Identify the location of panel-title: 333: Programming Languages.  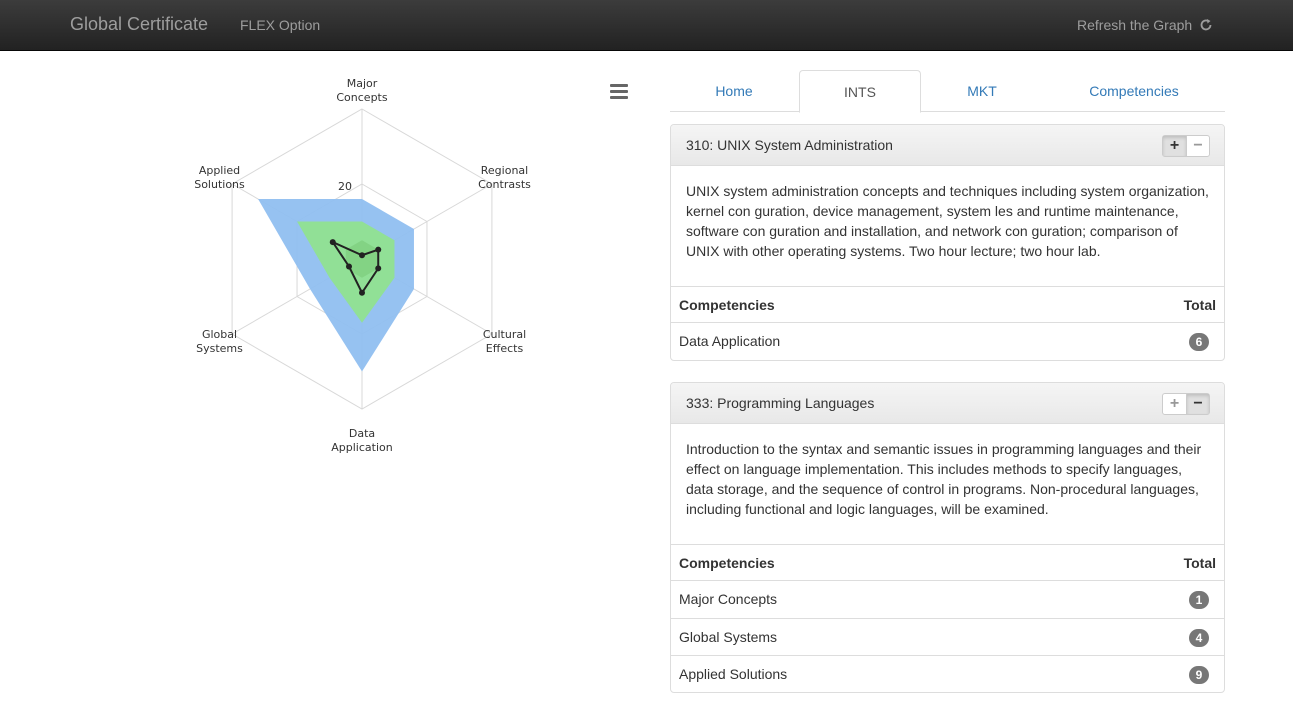
(780, 403).